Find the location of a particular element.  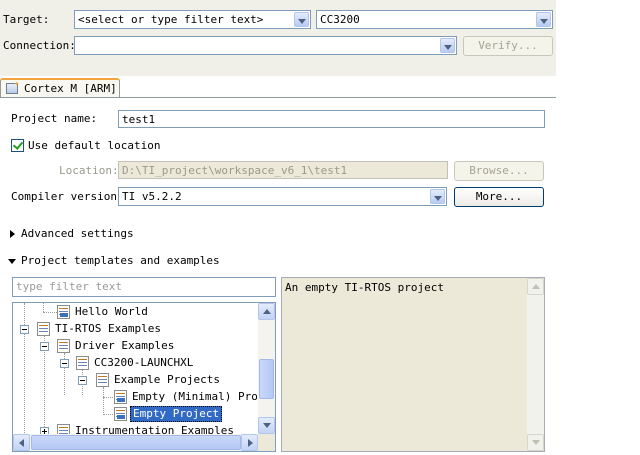

location-label: Location: is located at coordinates (89, 170).